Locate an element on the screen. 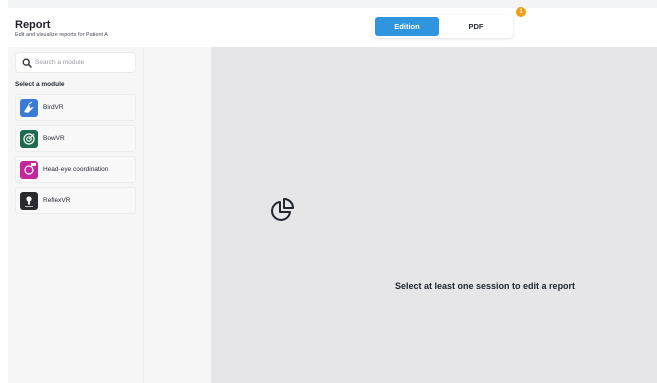 This screenshot has width=657, height=383. module-label: Head-eye coordination is located at coordinates (76, 169).